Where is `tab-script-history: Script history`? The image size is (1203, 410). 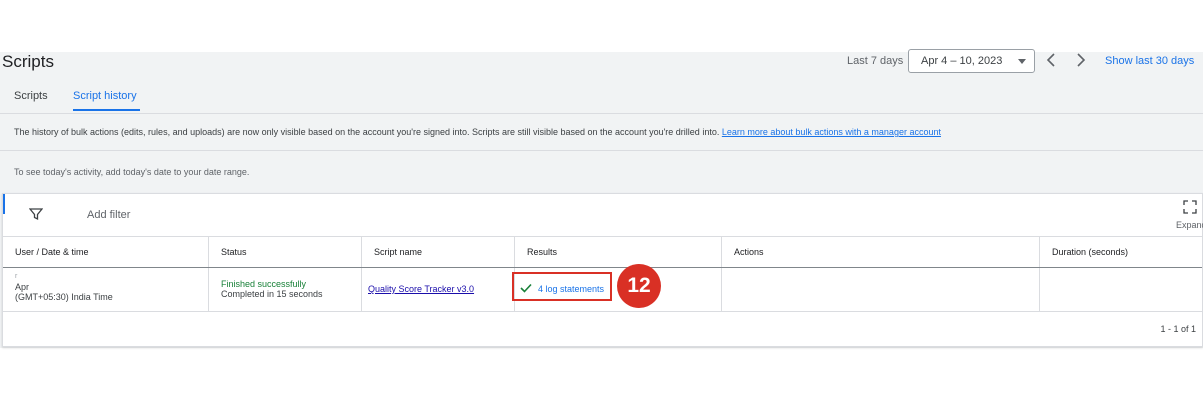
tab-script-history: Script history is located at coordinates (105, 96).